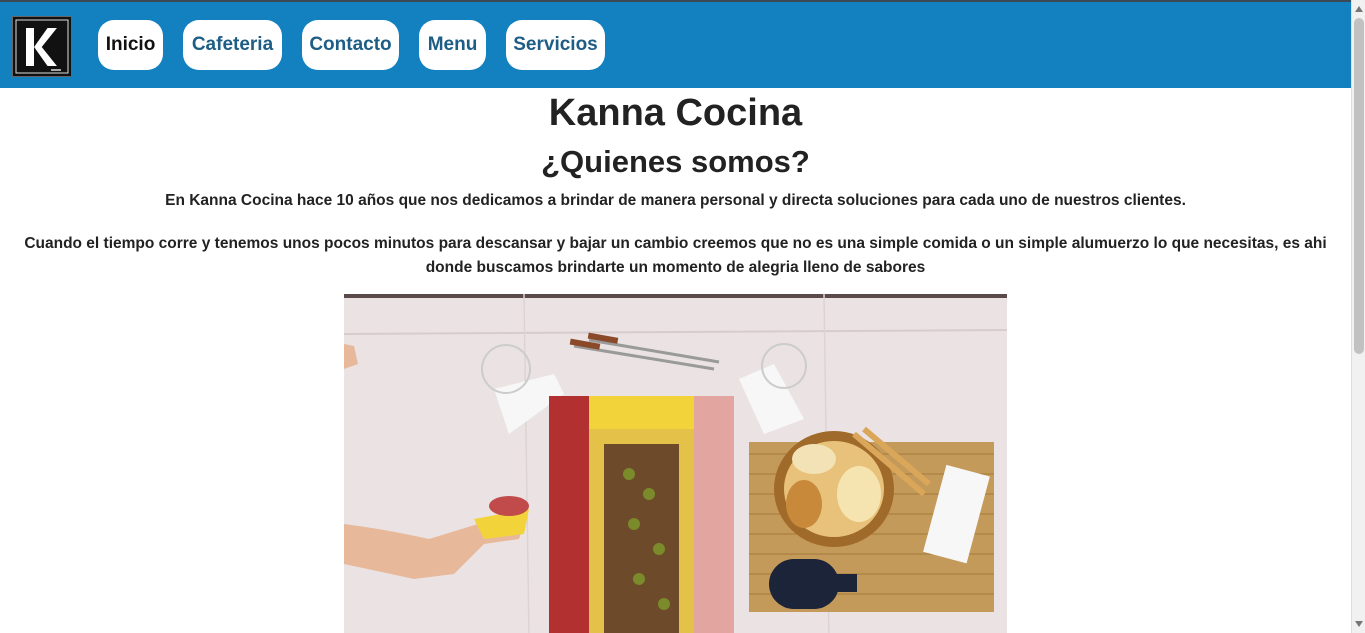 The image size is (1365, 633). I want to click on nav-item-menu: Menu, so click(452, 45).